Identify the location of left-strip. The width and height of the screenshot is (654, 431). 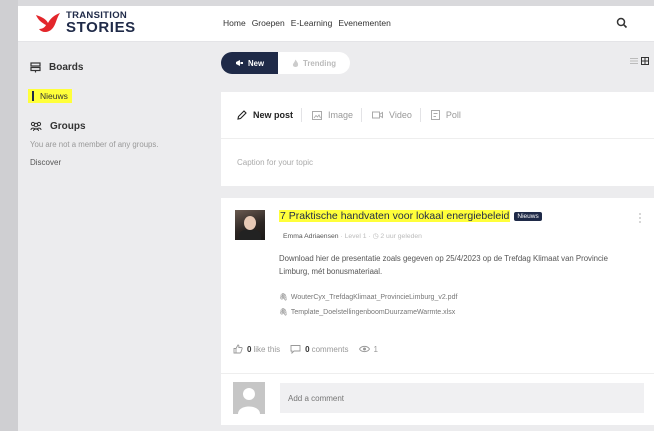
(9, 215).